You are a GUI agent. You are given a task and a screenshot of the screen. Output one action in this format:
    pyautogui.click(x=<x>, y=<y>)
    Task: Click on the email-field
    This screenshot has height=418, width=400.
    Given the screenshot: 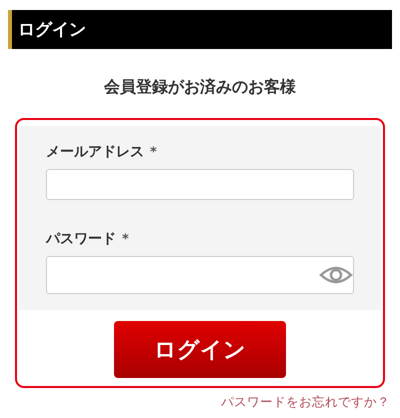 What is the action you would take?
    pyautogui.click(x=200, y=184)
    